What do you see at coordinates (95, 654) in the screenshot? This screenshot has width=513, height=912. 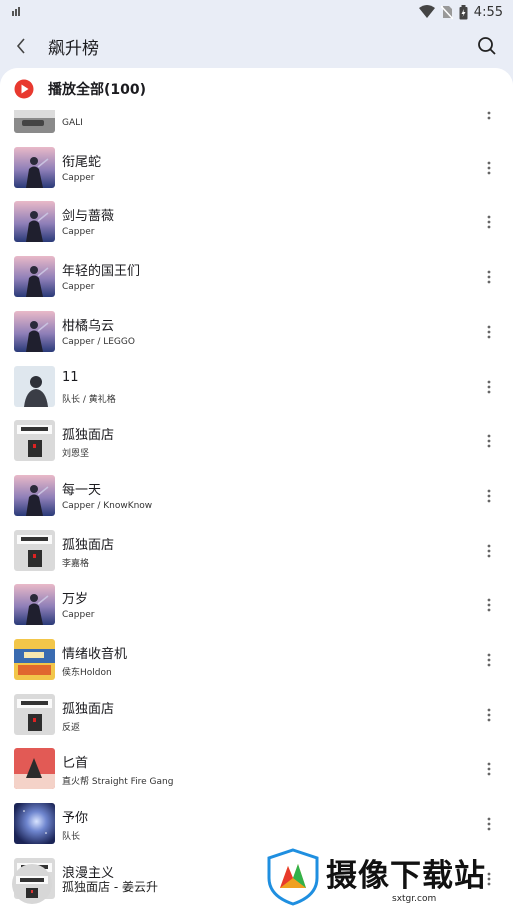 I see `song-title: 情绪收音机` at bounding box center [95, 654].